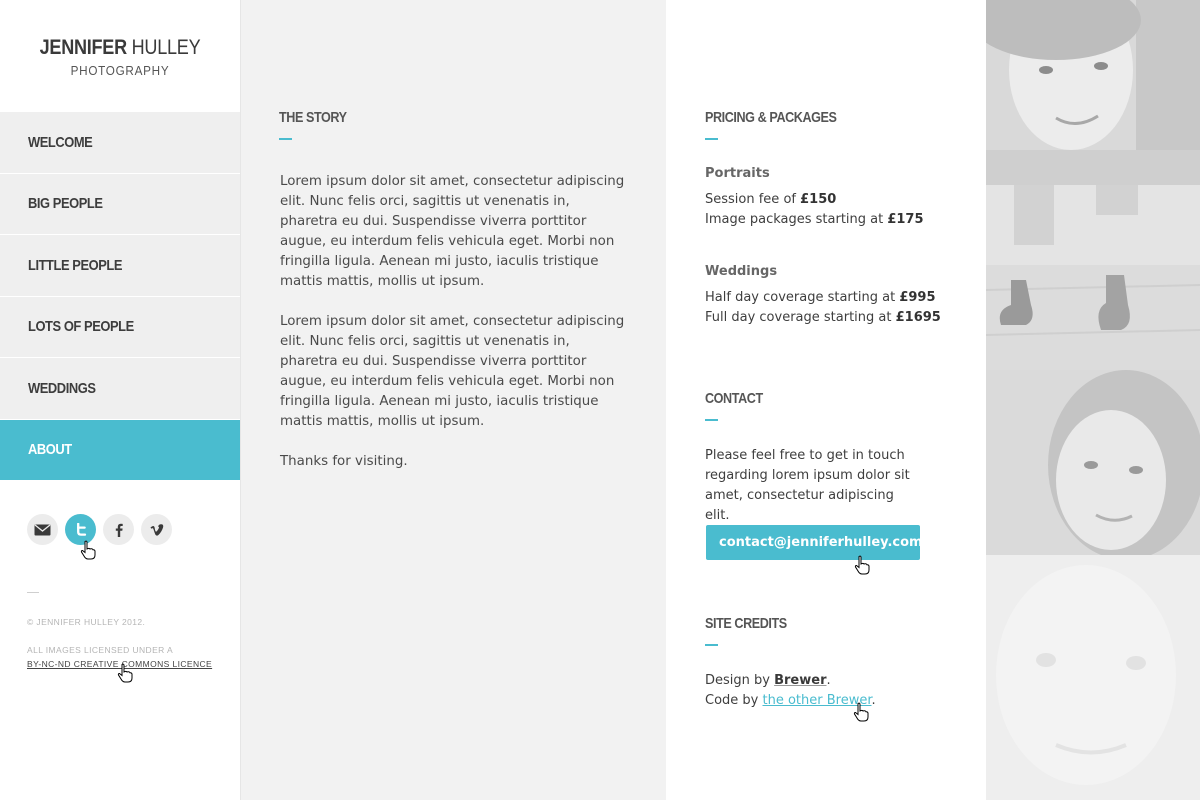  I want to click on nav-item-little-people: LITTLE PEOPLE, so click(120, 266).